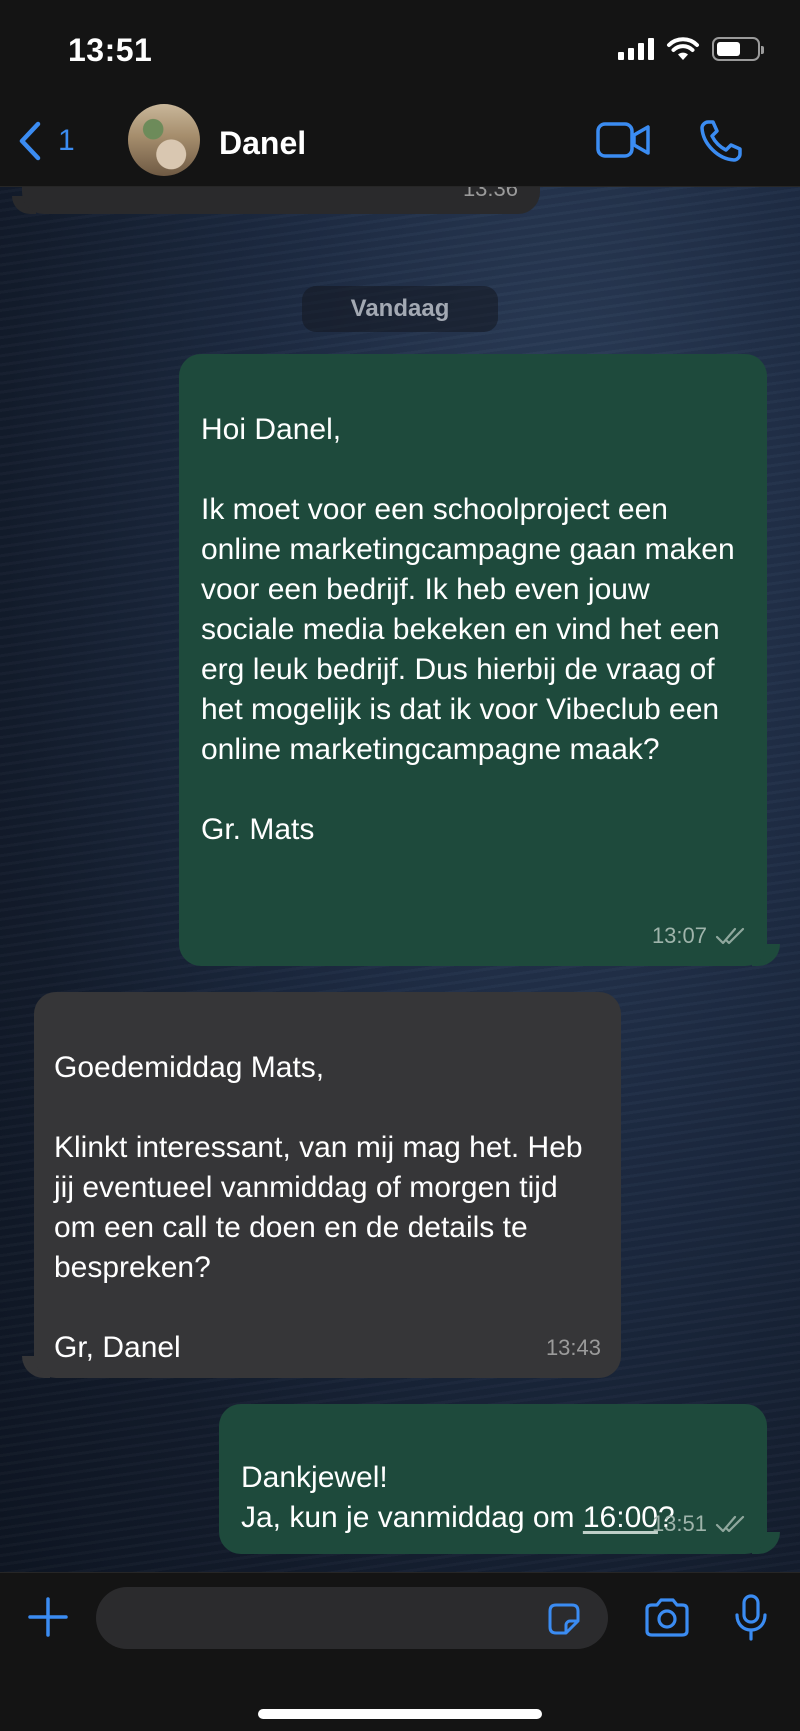 This screenshot has width=800, height=1731. I want to click on sticker-icon, so click(564, 1619).